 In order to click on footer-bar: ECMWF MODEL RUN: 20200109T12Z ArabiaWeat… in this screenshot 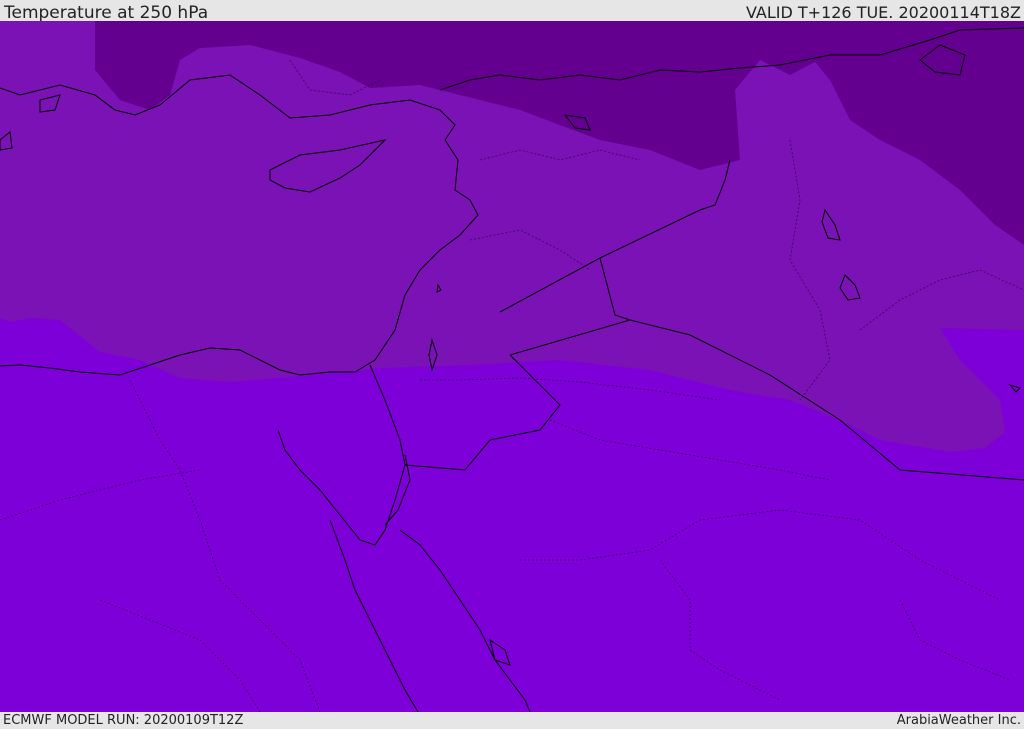, I will do `click(512, 720)`.